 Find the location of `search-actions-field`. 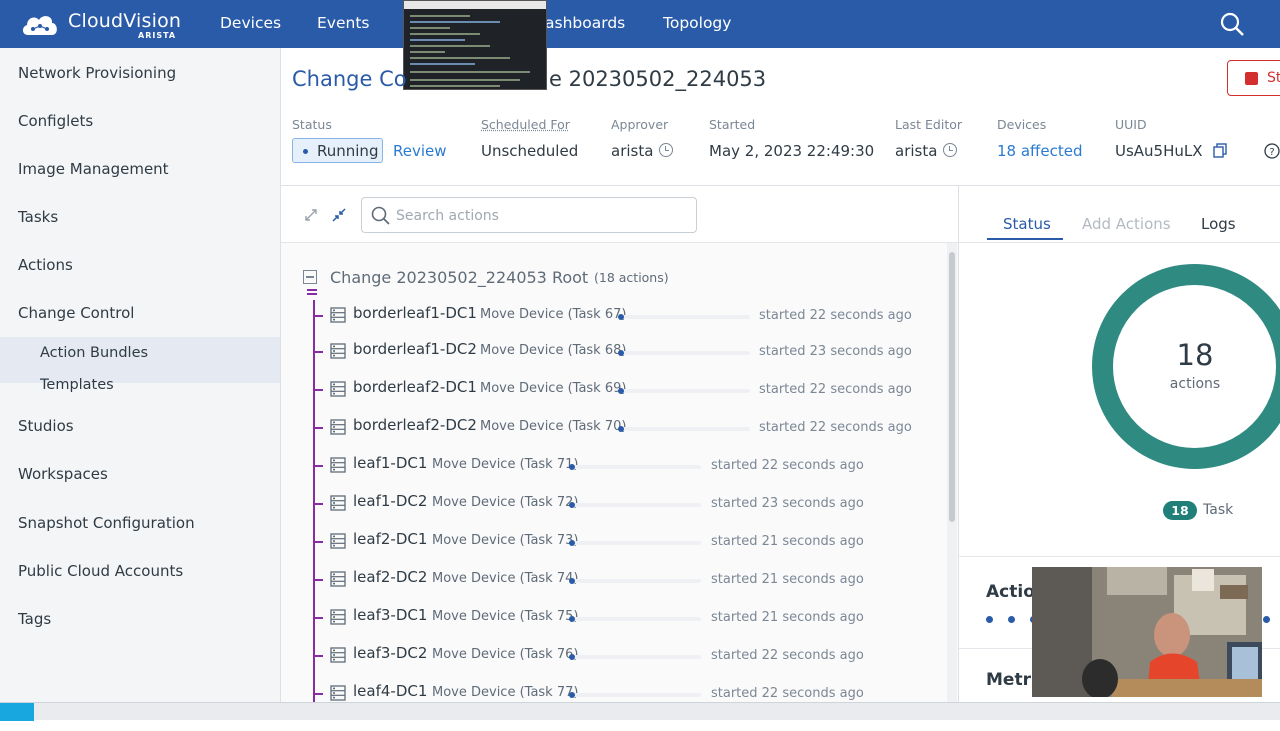

search-actions-field is located at coordinates (529, 215).